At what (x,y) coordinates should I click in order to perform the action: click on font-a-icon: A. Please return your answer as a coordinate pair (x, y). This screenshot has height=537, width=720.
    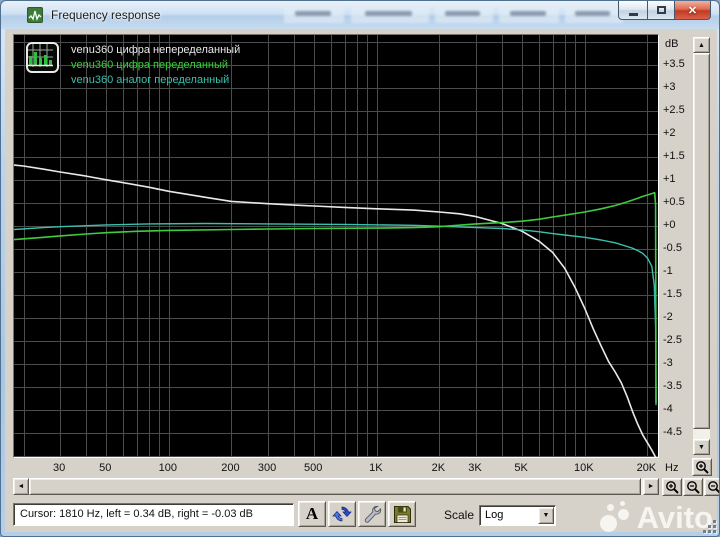
    Looking at the image, I should click on (312, 513).